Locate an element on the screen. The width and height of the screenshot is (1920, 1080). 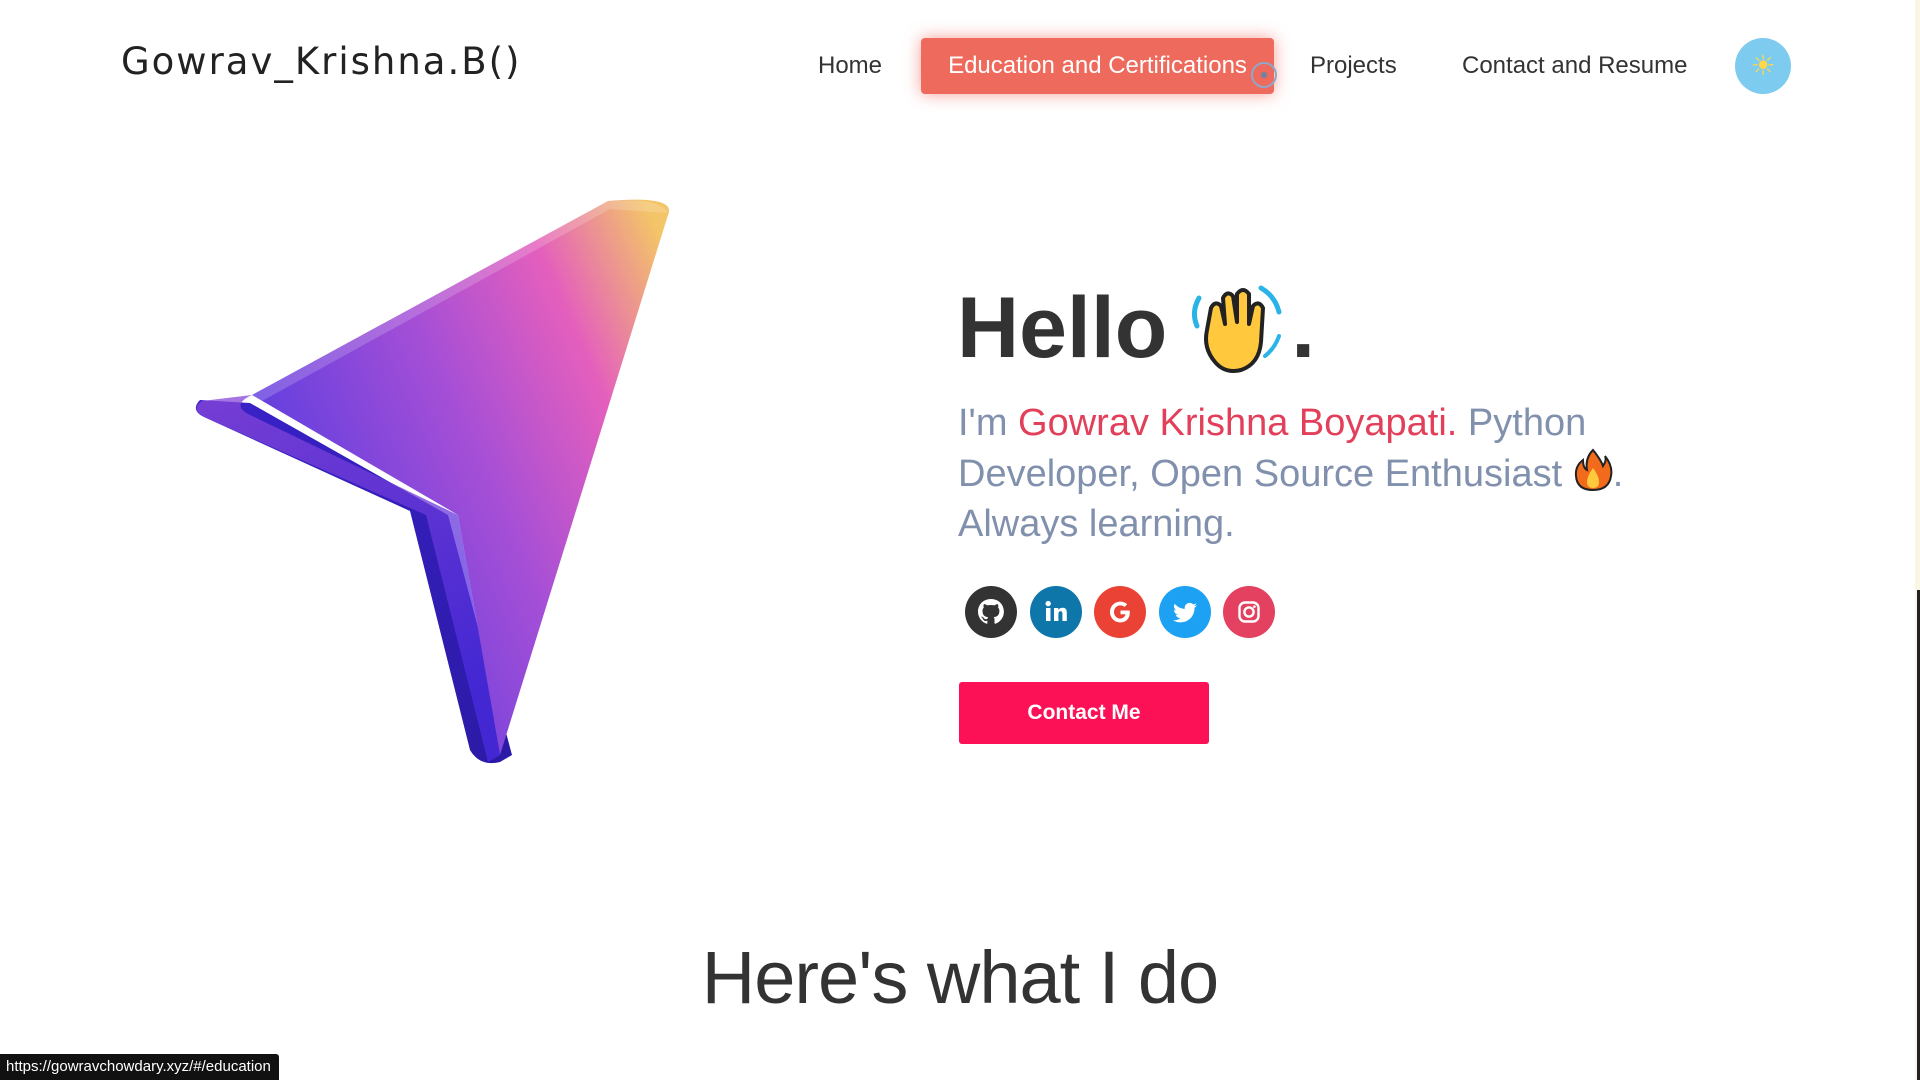
twitter-icon is located at coordinates (1185, 612).